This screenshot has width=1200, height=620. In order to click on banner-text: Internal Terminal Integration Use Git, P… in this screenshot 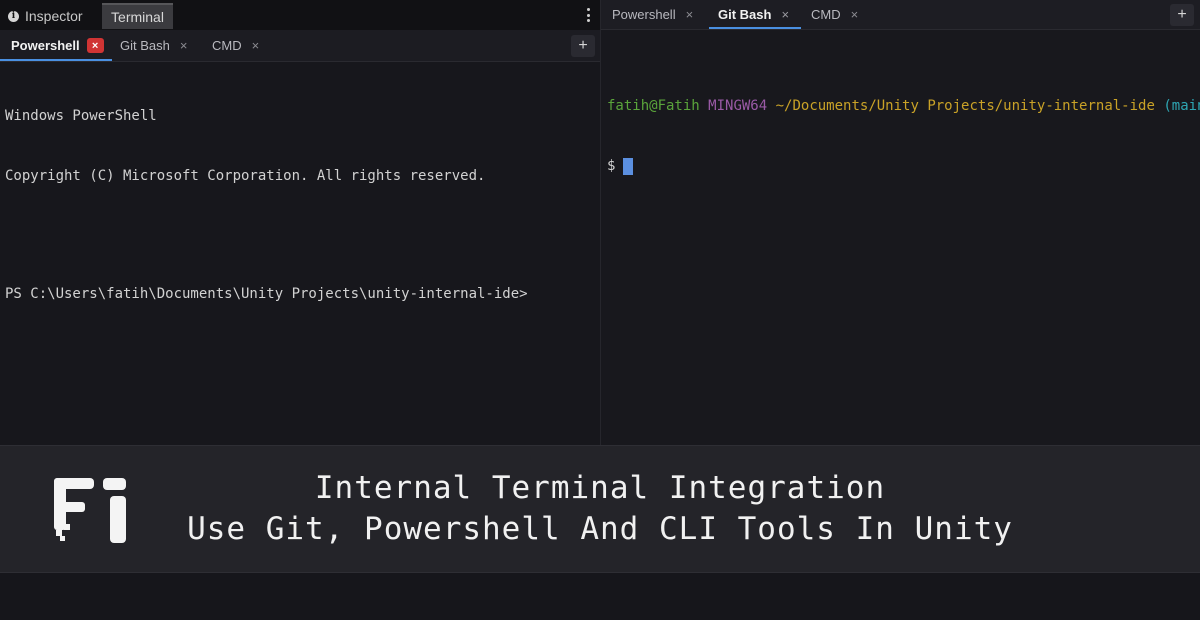, I will do `click(600, 509)`.